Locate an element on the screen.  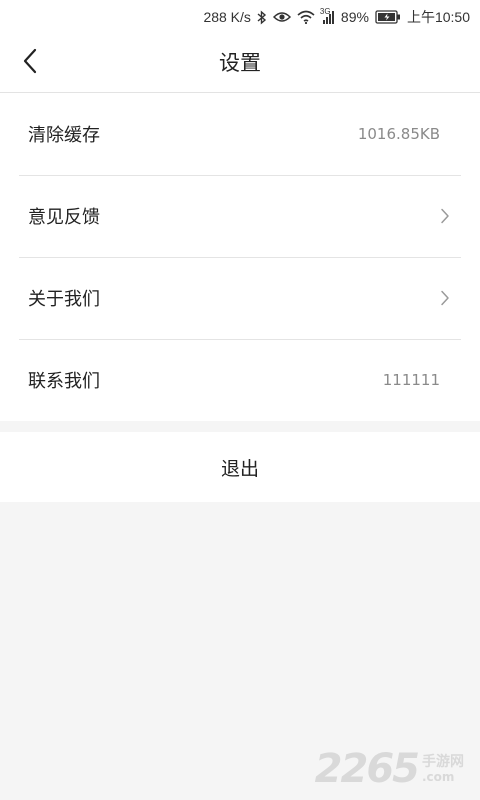
battery-icon is located at coordinates (388, 17).